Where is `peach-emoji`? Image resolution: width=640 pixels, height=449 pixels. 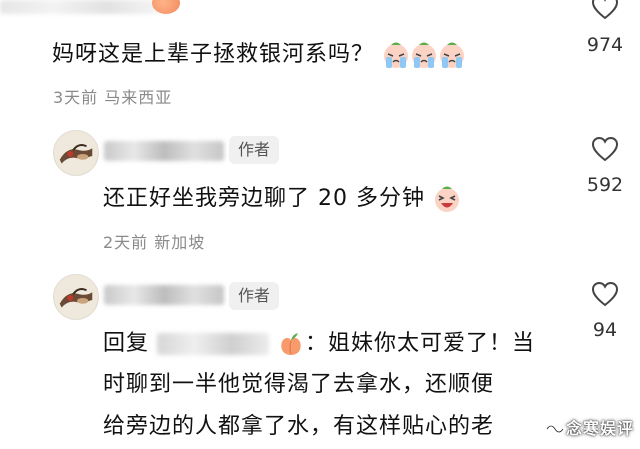
peach-emoji is located at coordinates (291, 344).